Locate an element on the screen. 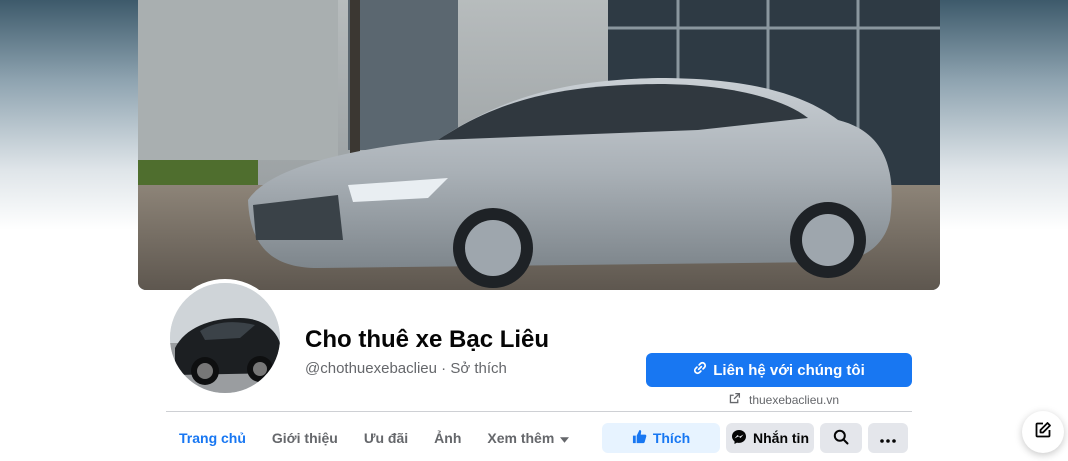  caret-down-icon is located at coordinates (565, 438).